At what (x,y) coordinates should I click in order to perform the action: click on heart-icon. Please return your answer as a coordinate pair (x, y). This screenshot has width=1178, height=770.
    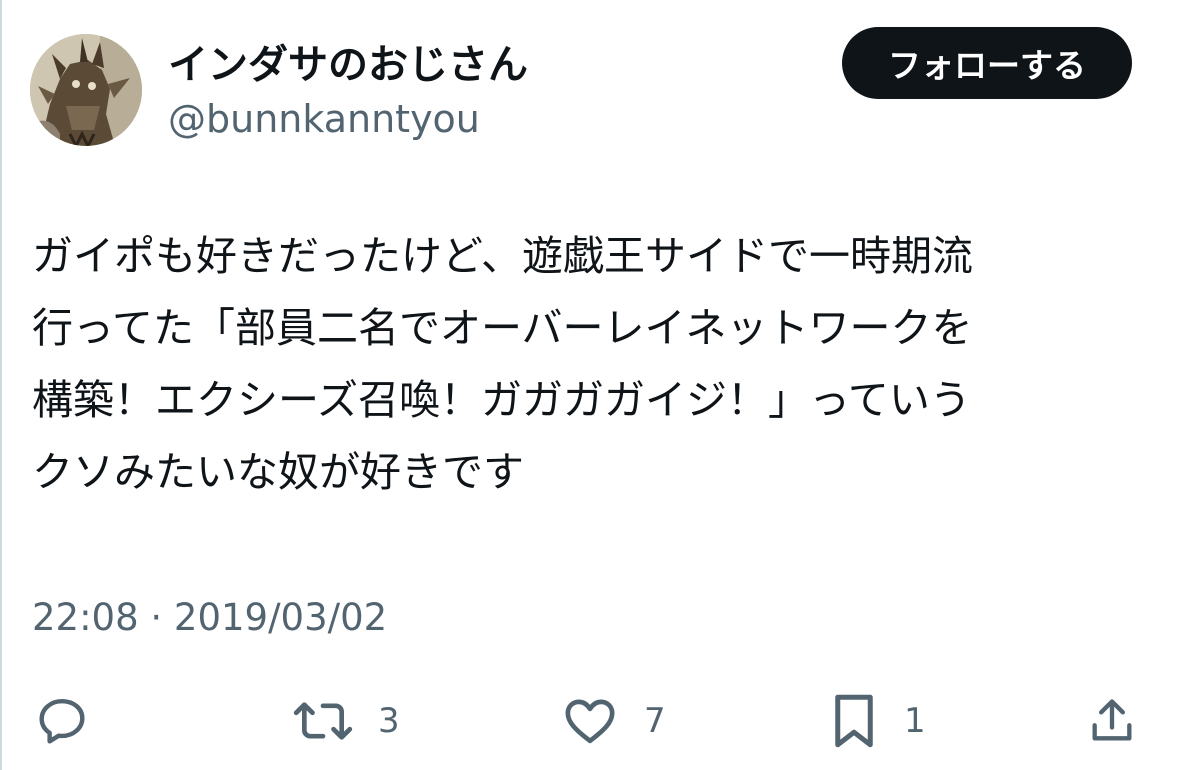
    Looking at the image, I should click on (590, 721).